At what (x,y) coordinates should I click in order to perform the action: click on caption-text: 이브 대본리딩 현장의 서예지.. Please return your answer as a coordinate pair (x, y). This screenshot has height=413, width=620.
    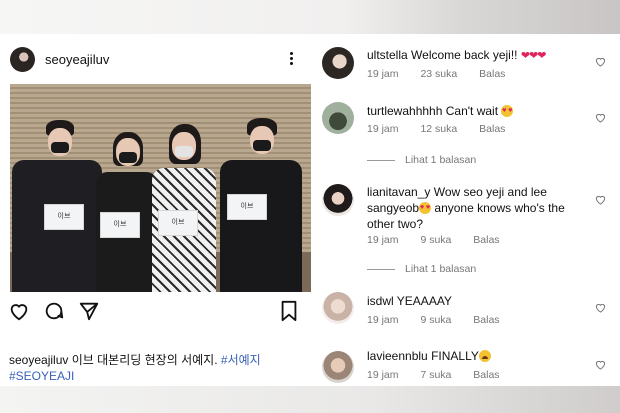
    Looking at the image, I should click on (144, 360).